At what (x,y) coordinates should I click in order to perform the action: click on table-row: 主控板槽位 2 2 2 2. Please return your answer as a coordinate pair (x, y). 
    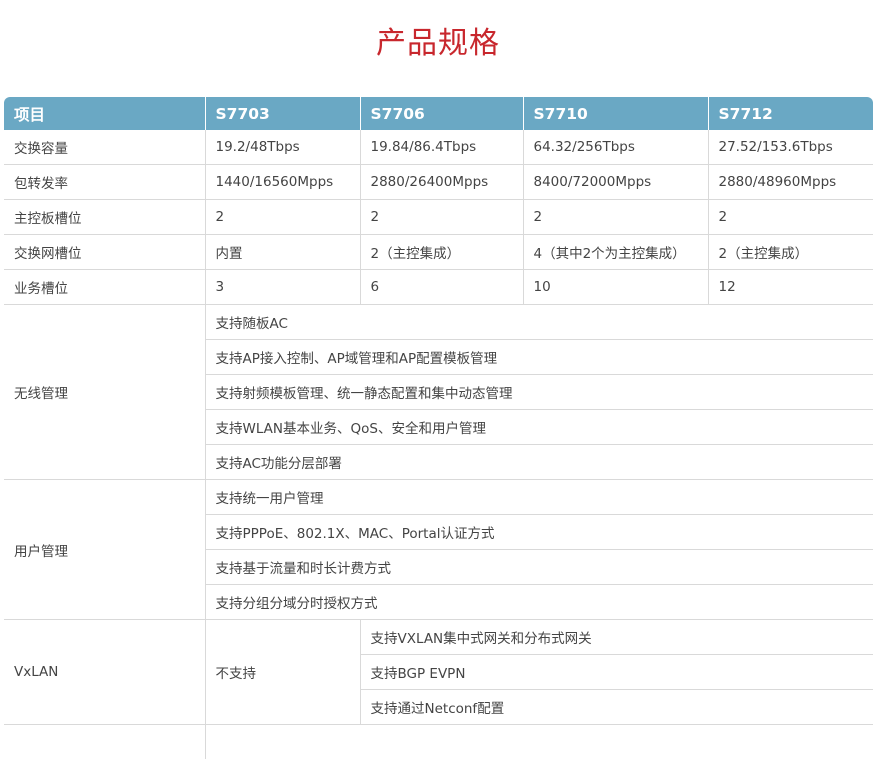
    Looking at the image, I should click on (438, 217).